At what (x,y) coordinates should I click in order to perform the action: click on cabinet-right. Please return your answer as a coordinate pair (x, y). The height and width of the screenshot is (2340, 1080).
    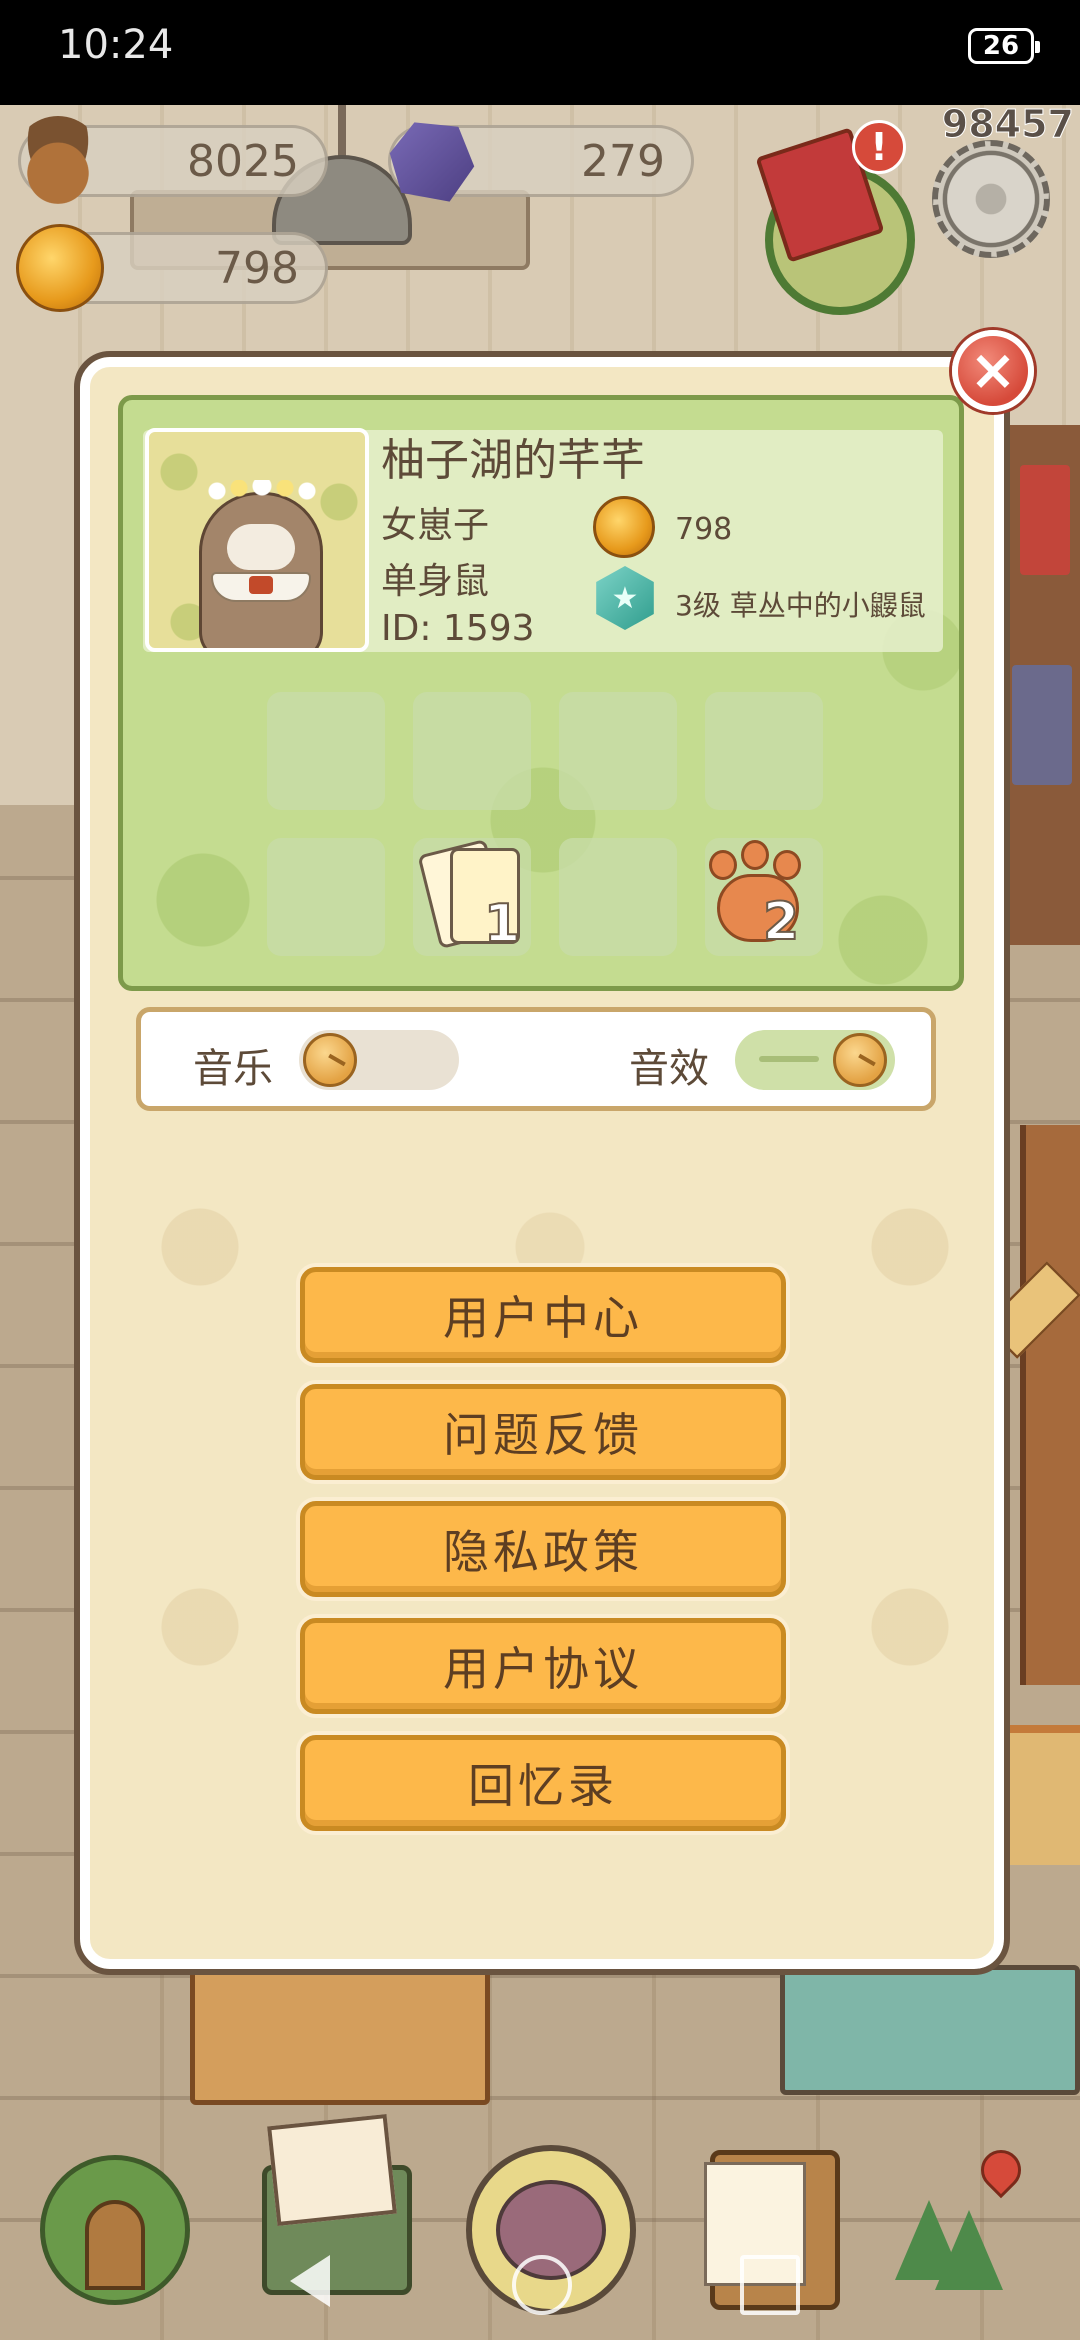
    Looking at the image, I should click on (930, 2030).